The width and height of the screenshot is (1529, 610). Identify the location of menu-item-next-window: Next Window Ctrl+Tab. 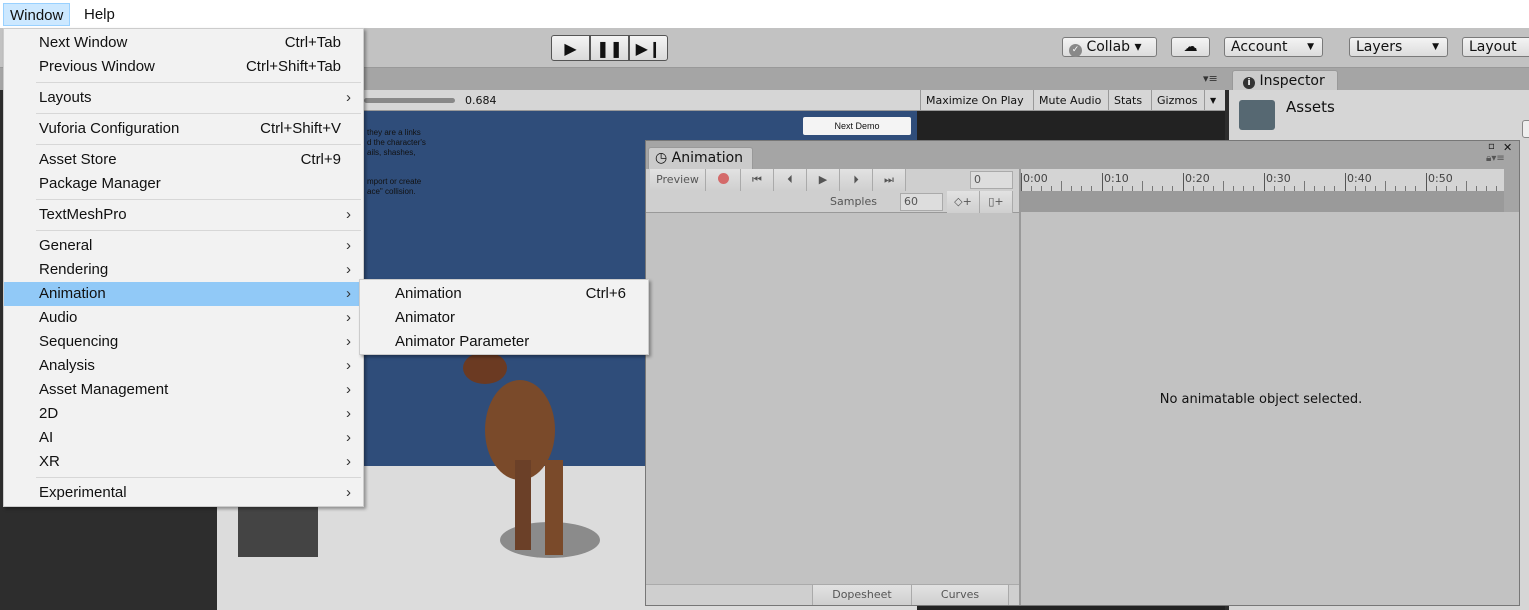
(183, 43).